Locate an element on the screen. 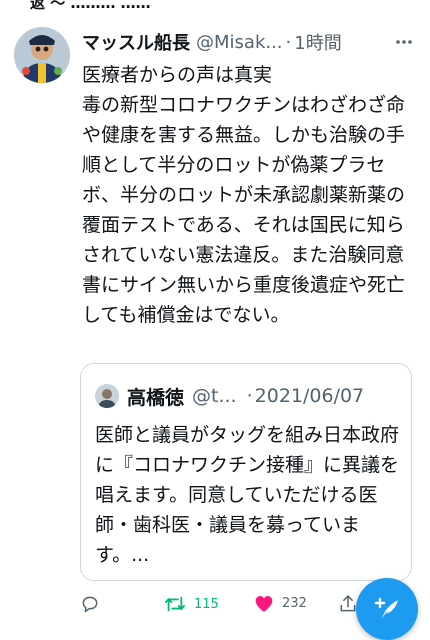 The height and width of the screenshot is (640, 430). like-count: 232 is located at coordinates (294, 603).